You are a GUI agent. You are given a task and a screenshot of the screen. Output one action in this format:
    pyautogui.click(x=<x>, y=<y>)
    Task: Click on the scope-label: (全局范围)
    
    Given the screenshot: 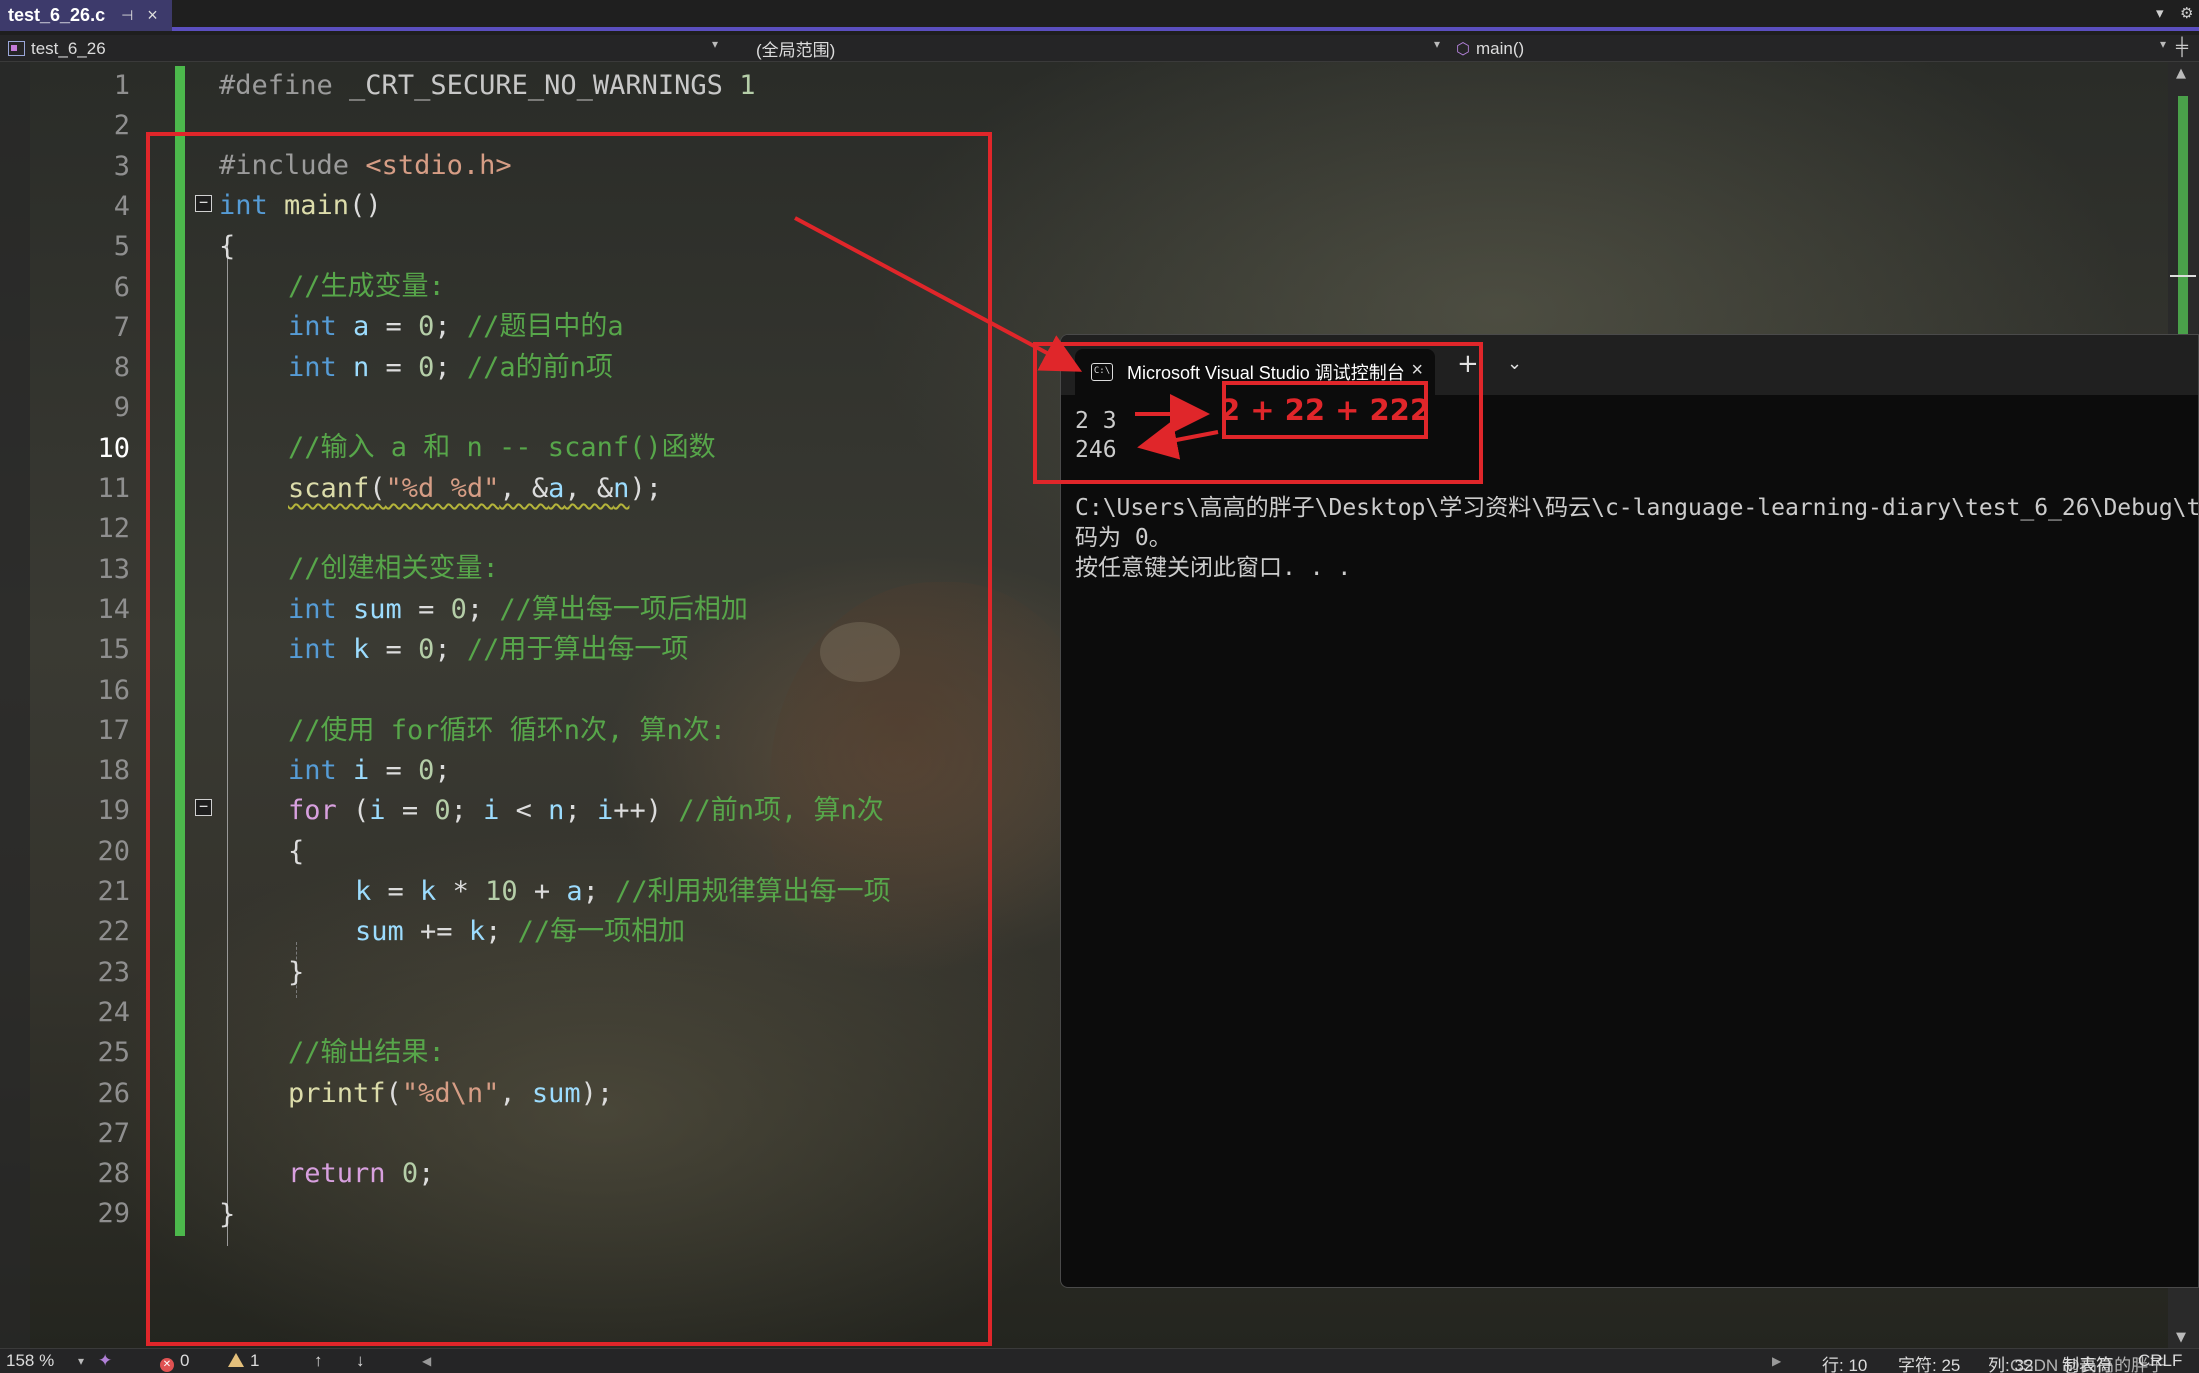 What is the action you would take?
    pyautogui.click(x=795, y=48)
    